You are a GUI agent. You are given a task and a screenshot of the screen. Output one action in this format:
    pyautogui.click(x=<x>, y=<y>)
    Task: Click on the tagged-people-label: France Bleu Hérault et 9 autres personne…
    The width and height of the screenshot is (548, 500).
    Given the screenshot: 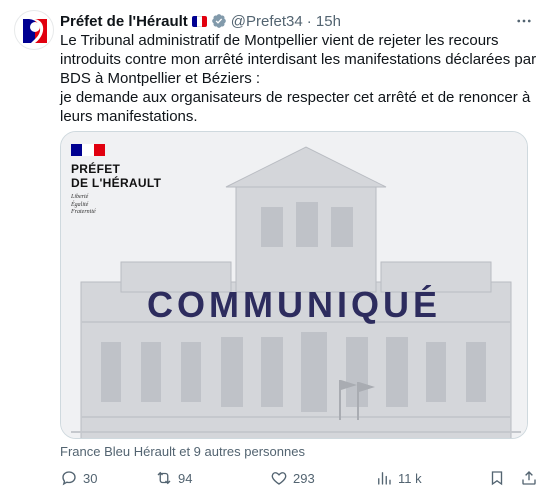 What is the action you would take?
    pyautogui.click(x=182, y=451)
    